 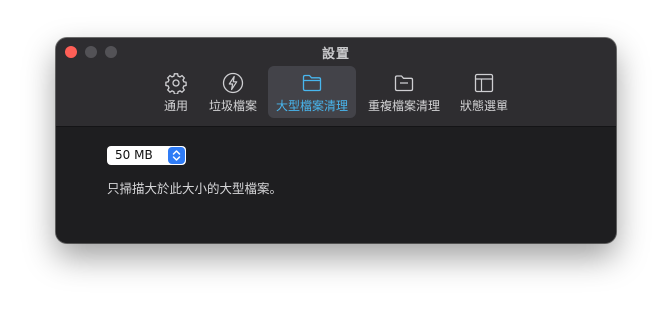 I want to click on file-size-value: 50 MB, so click(x=134, y=155).